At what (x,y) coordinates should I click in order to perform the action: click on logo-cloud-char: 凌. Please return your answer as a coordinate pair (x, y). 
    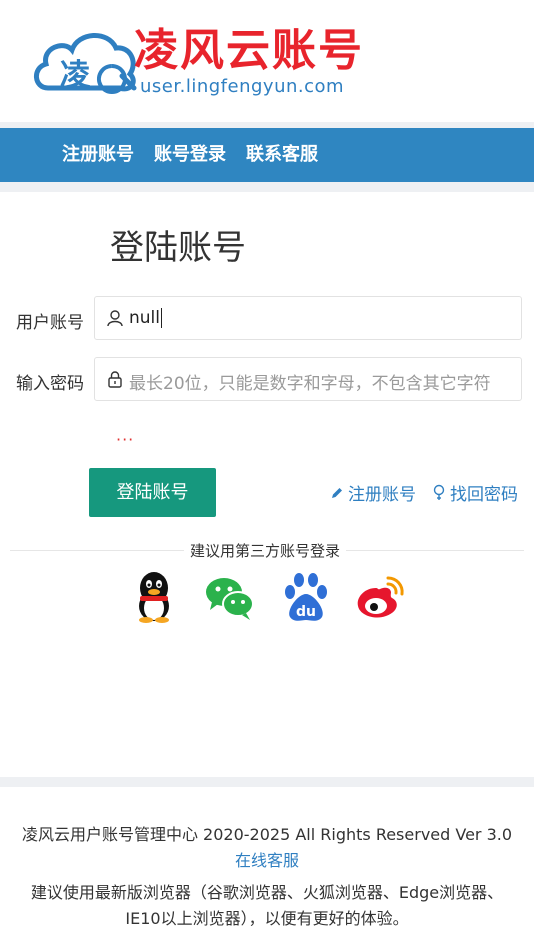
    Looking at the image, I should click on (75, 75).